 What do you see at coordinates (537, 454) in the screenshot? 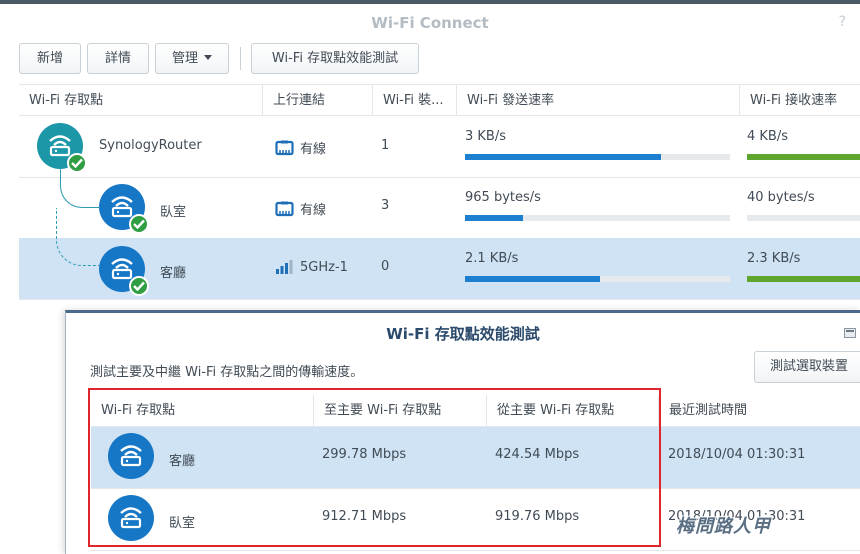
I see `from-primary-speed: 424.54 Mbps` at bounding box center [537, 454].